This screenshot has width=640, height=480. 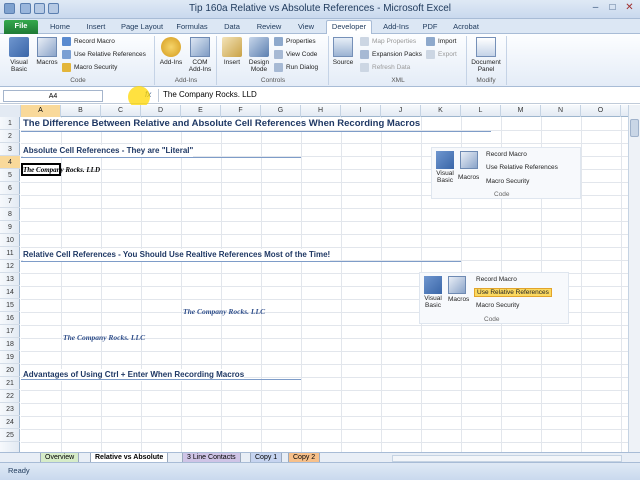 What do you see at coordinates (361, 111) in the screenshot?
I see `column-header: I` at bounding box center [361, 111].